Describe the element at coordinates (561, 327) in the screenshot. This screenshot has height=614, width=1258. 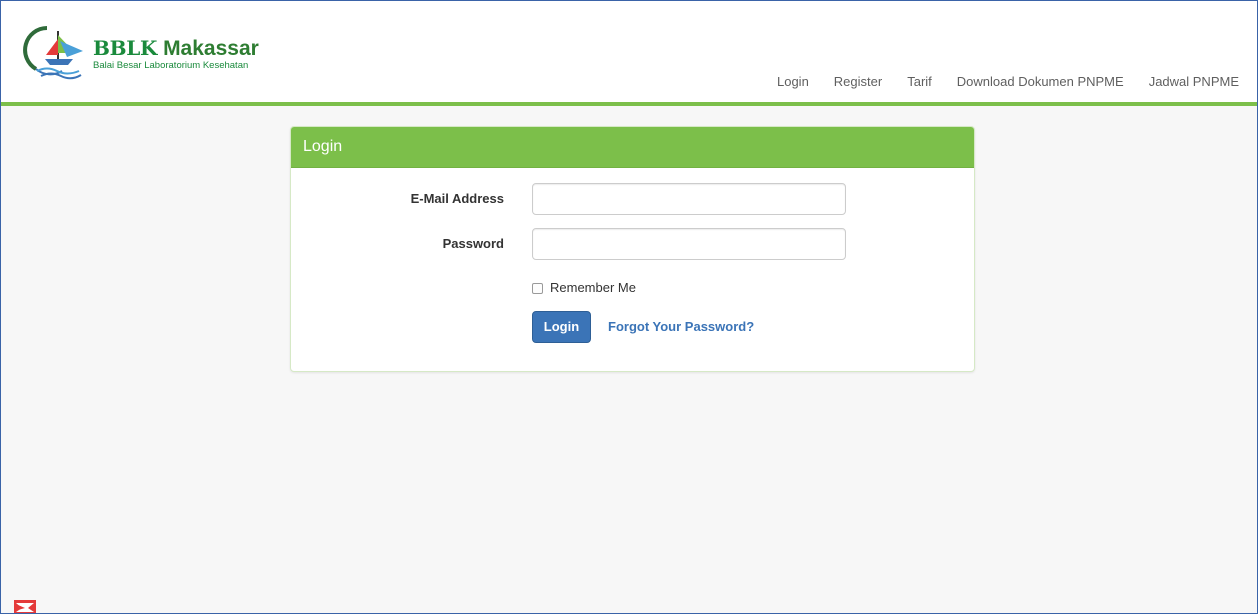
I see `login-button: Login` at that location.